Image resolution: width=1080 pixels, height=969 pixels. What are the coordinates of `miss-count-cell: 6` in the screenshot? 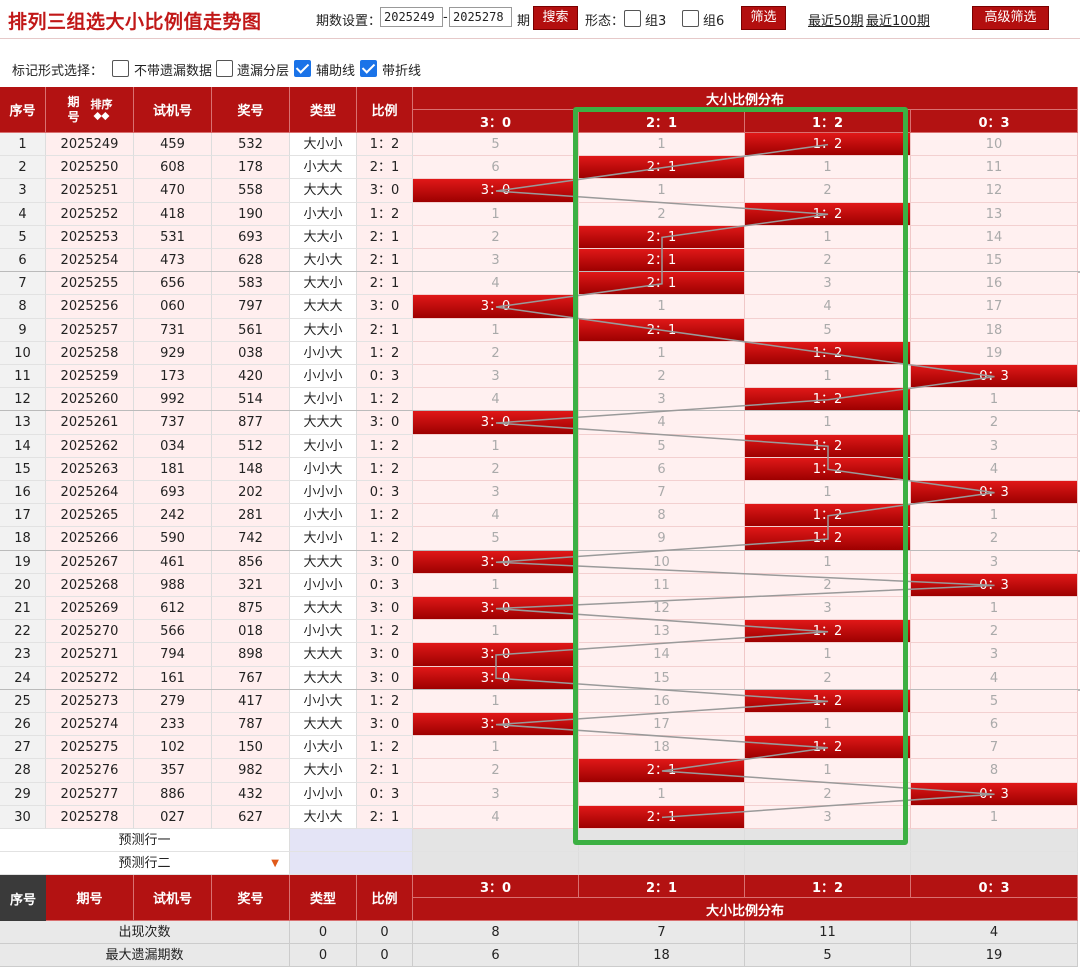 It's located at (994, 725).